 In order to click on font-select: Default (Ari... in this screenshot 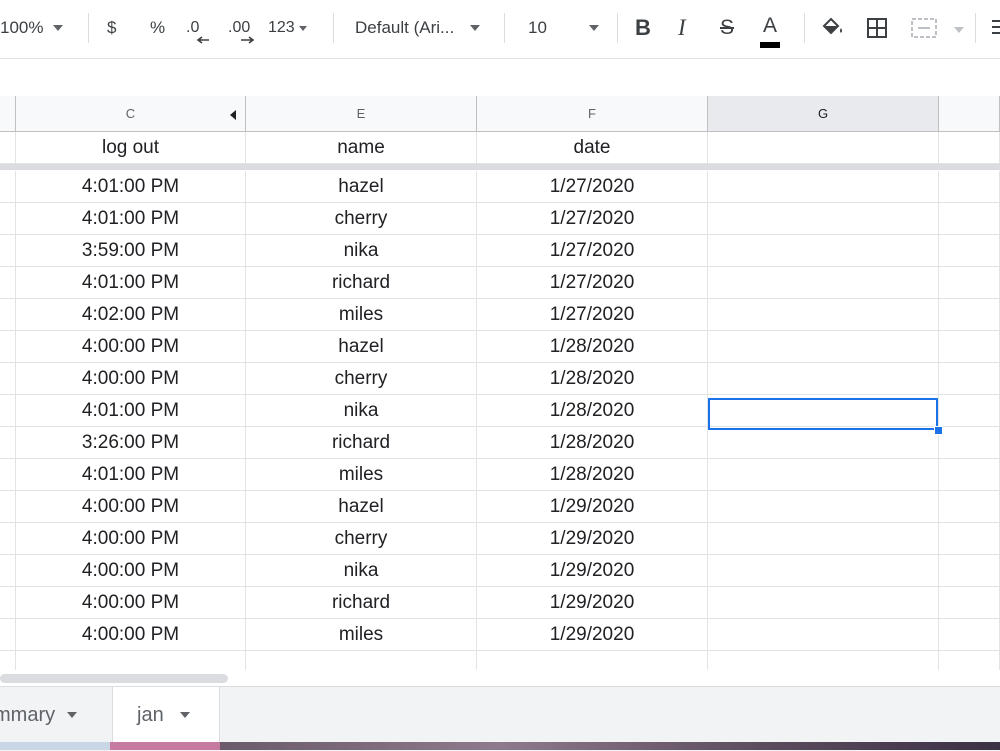, I will do `click(418, 28)`.